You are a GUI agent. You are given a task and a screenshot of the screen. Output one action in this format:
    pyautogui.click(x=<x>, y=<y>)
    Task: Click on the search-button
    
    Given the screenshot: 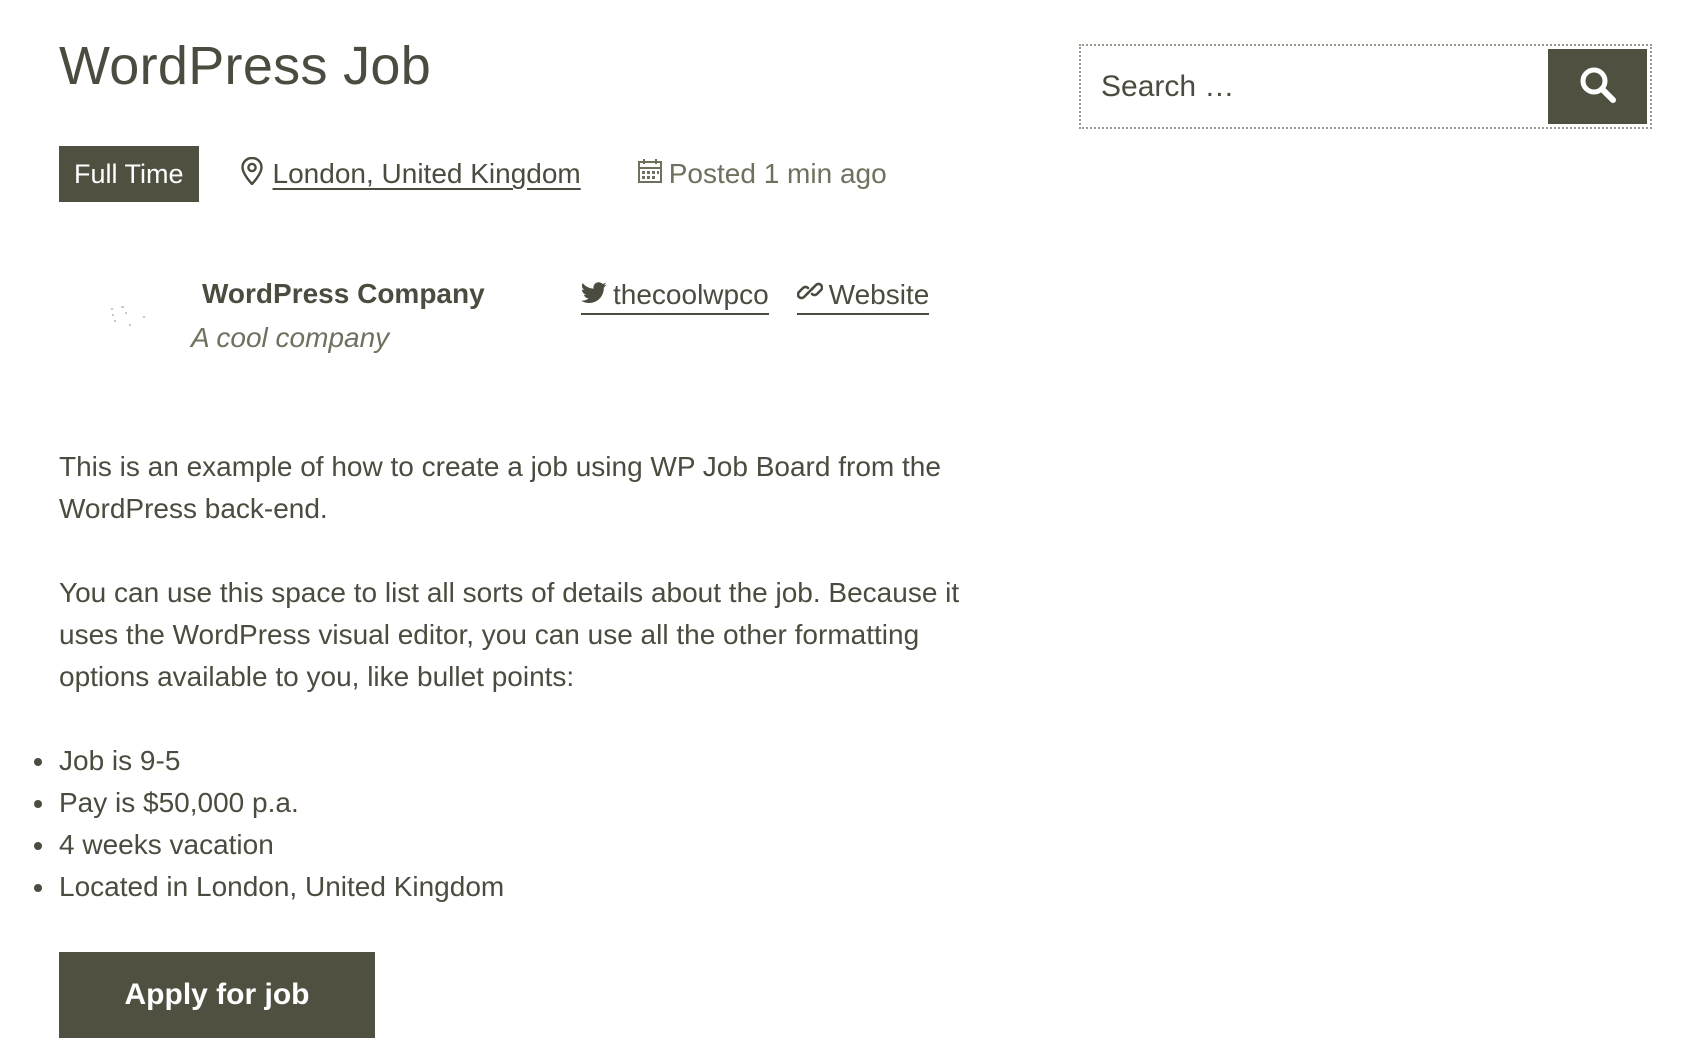 What is the action you would take?
    pyautogui.click(x=1597, y=86)
    